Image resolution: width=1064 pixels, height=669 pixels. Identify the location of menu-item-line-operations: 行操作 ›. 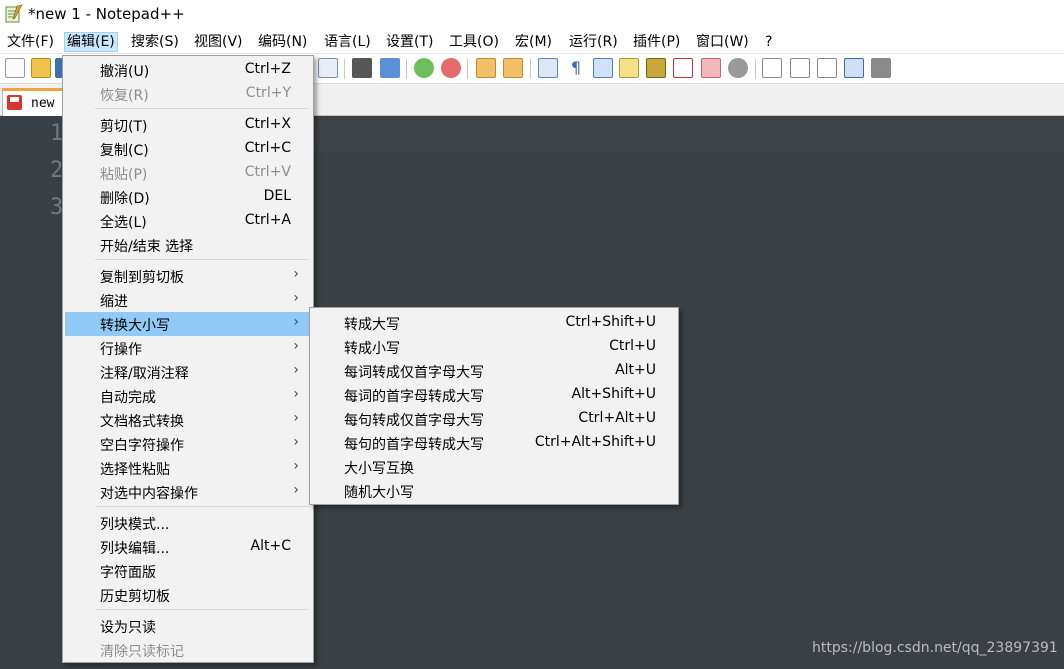
(188, 348).